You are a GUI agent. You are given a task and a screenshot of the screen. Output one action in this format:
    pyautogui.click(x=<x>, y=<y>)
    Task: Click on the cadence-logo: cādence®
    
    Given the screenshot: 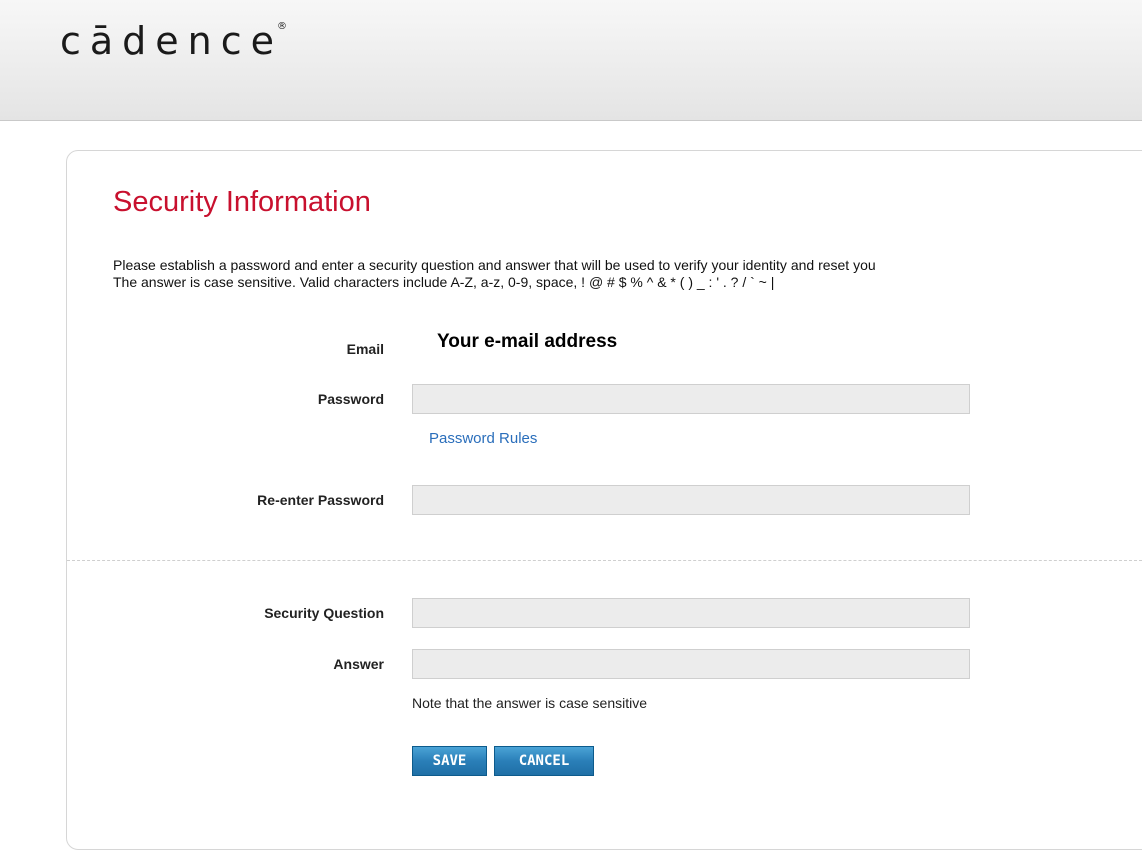 What is the action you would take?
    pyautogui.click(x=176, y=41)
    